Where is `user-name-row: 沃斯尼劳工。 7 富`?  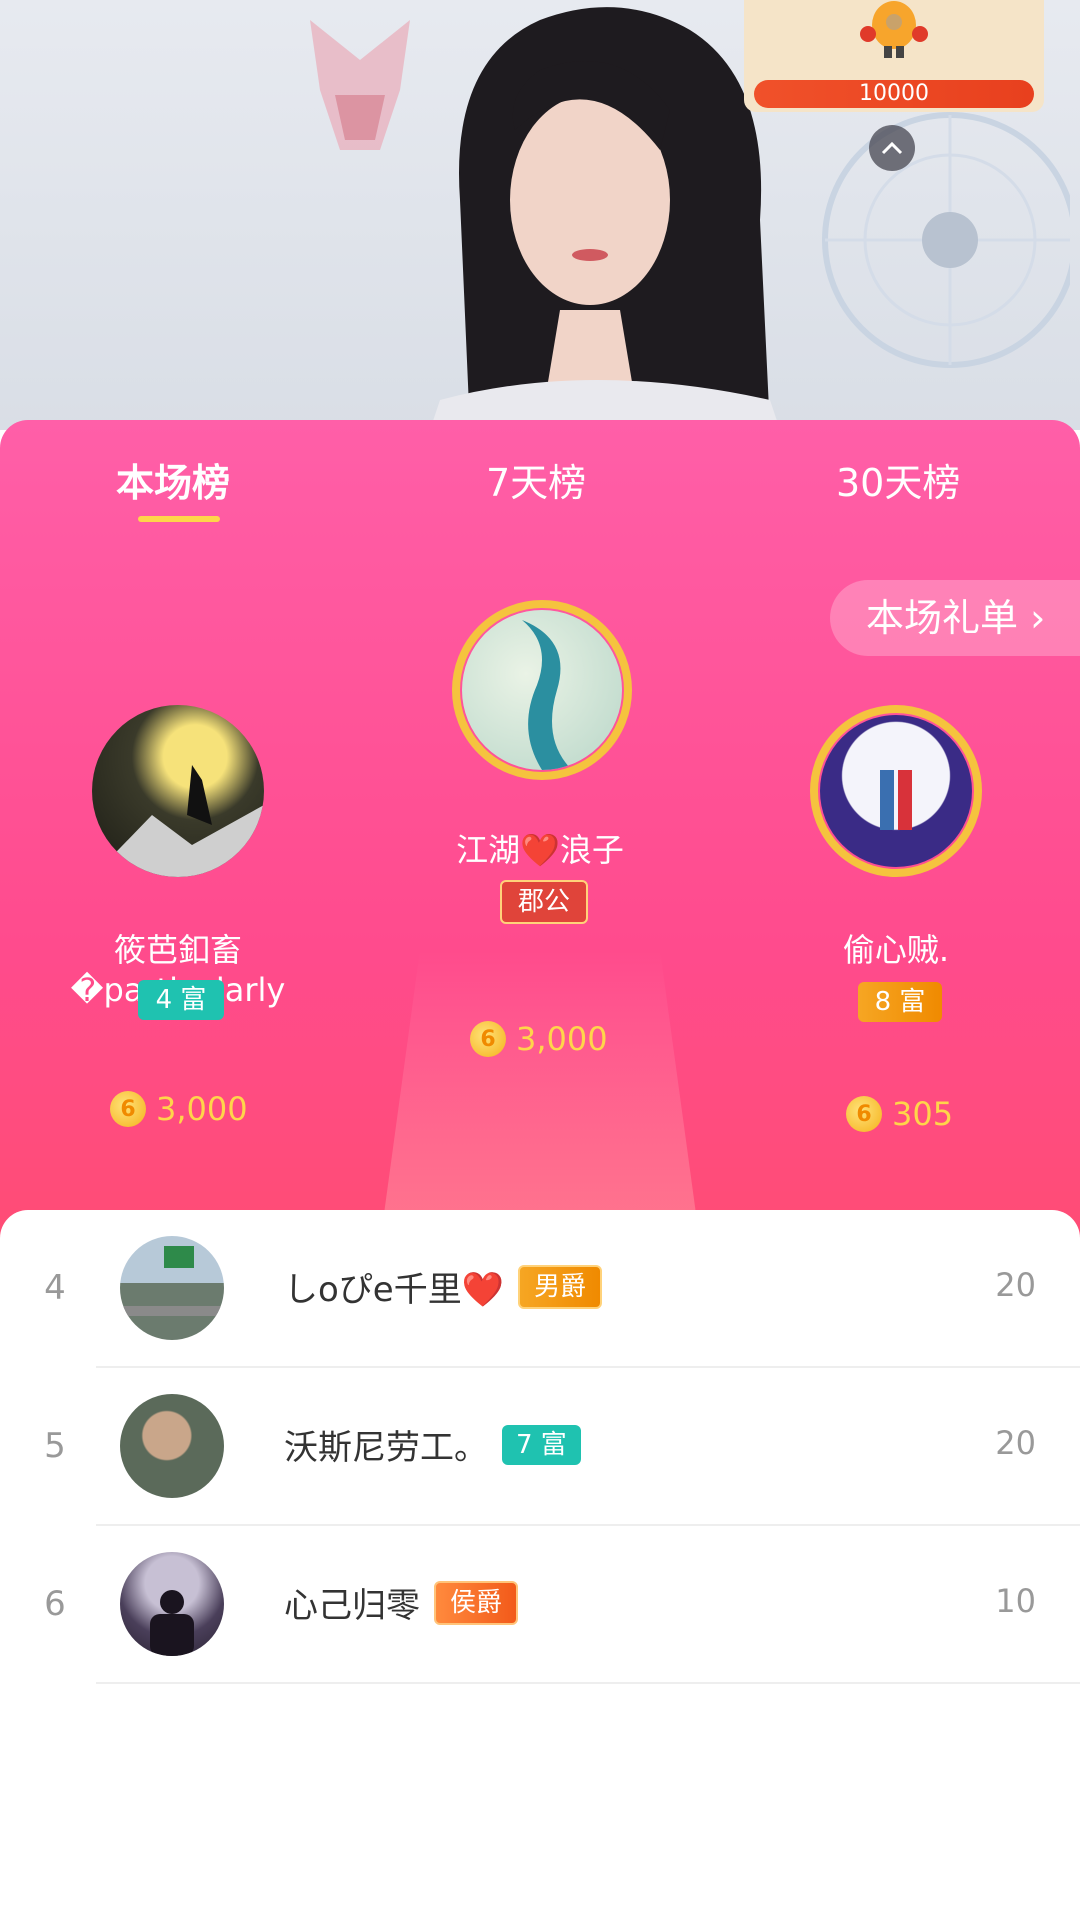
user-name-row: 沃斯尼劳工。 7 富 is located at coordinates (432, 1444).